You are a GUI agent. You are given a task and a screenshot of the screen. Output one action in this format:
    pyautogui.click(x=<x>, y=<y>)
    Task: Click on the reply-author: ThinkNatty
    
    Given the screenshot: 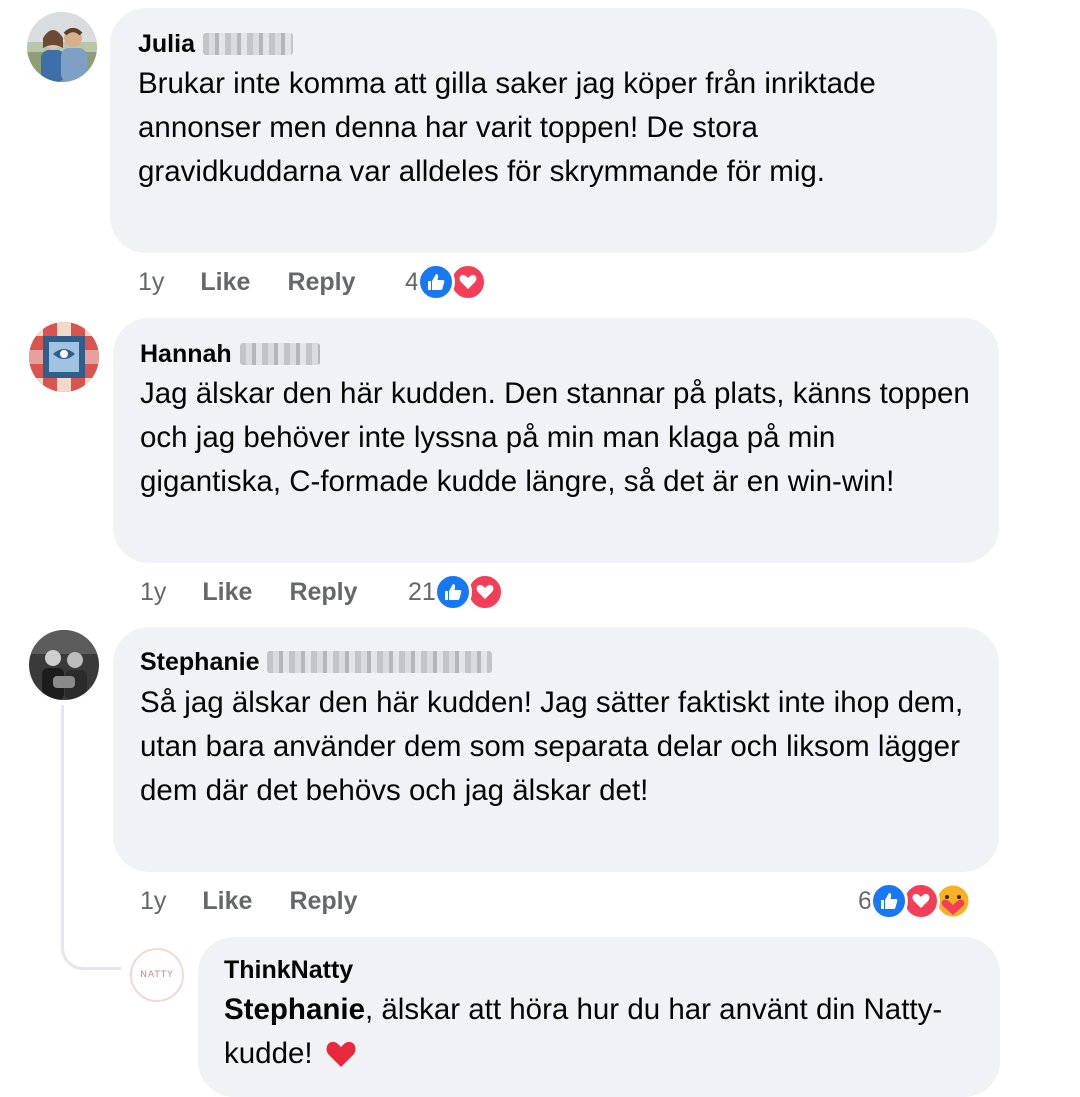 What is the action you would take?
    pyautogui.click(x=288, y=970)
    